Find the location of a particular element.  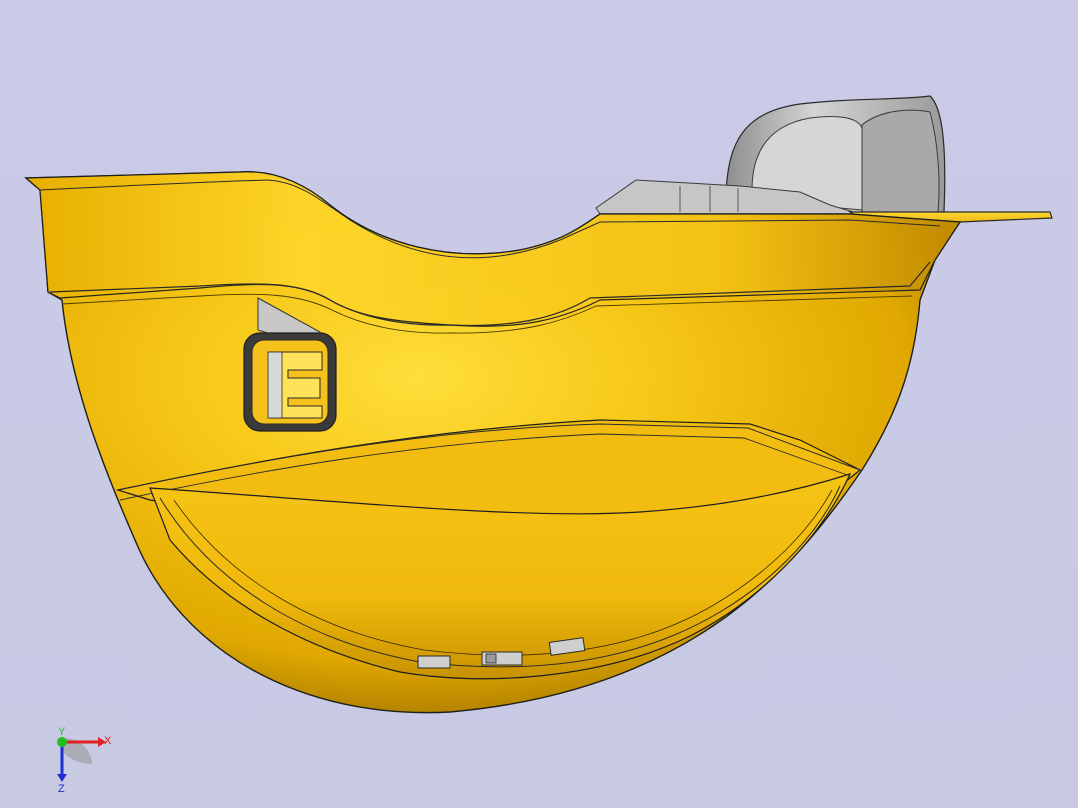

z-axis-arrow is located at coordinates (62, 778).